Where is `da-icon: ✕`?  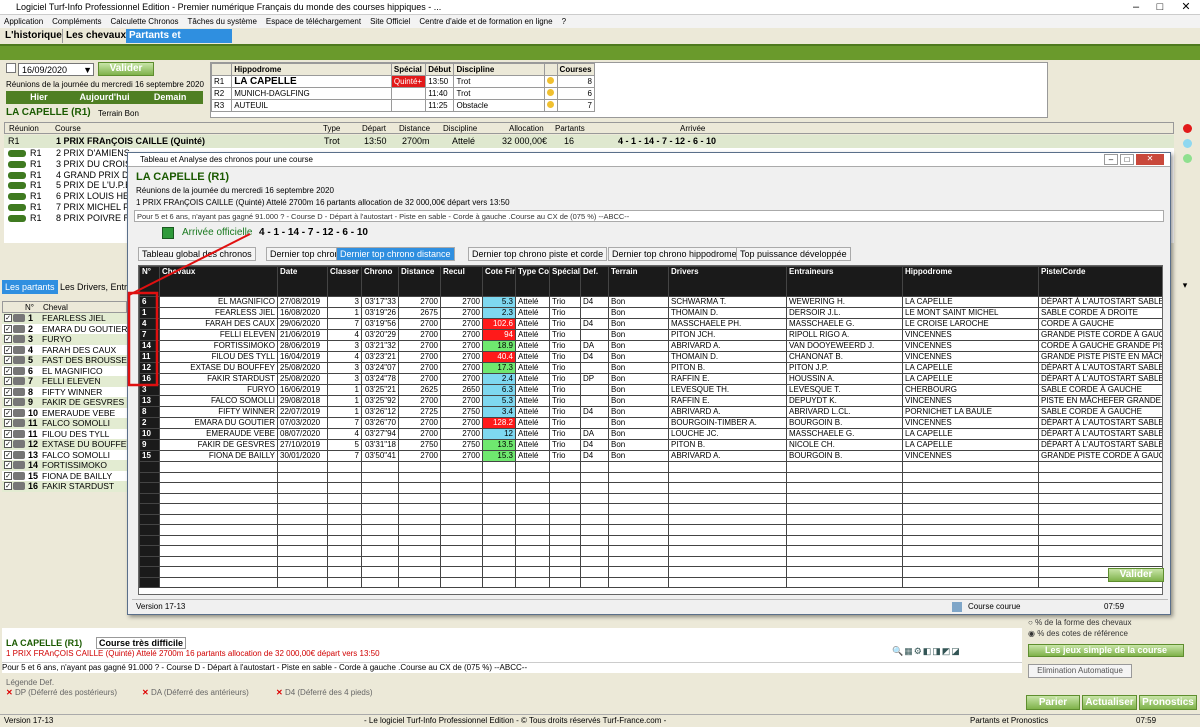
da-icon: ✕ is located at coordinates (145, 692).